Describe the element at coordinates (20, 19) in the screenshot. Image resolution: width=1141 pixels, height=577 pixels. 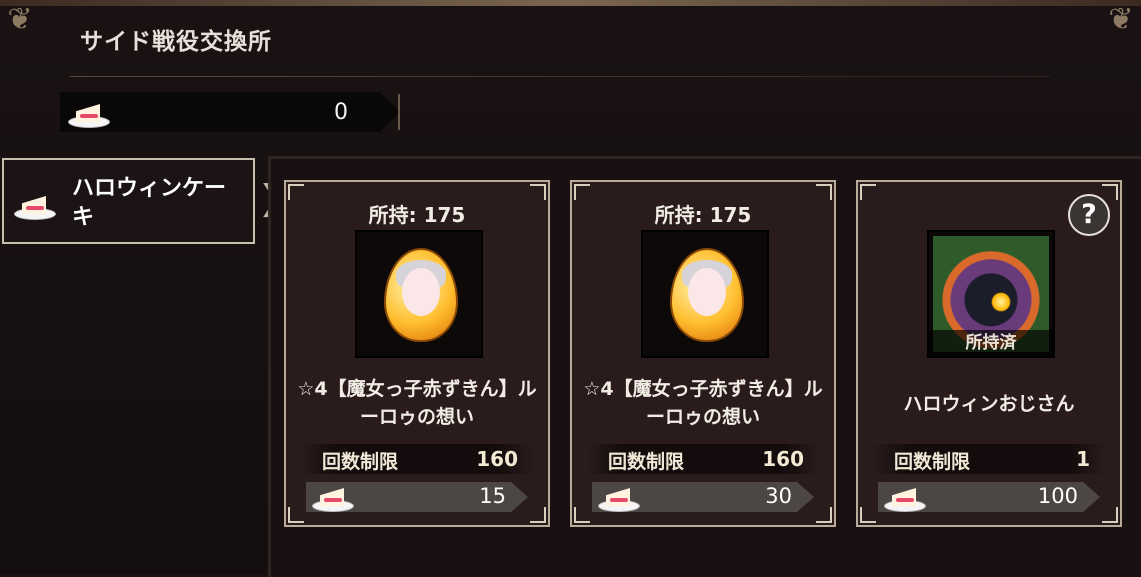
I see `frame-corner-left: ❦` at that location.